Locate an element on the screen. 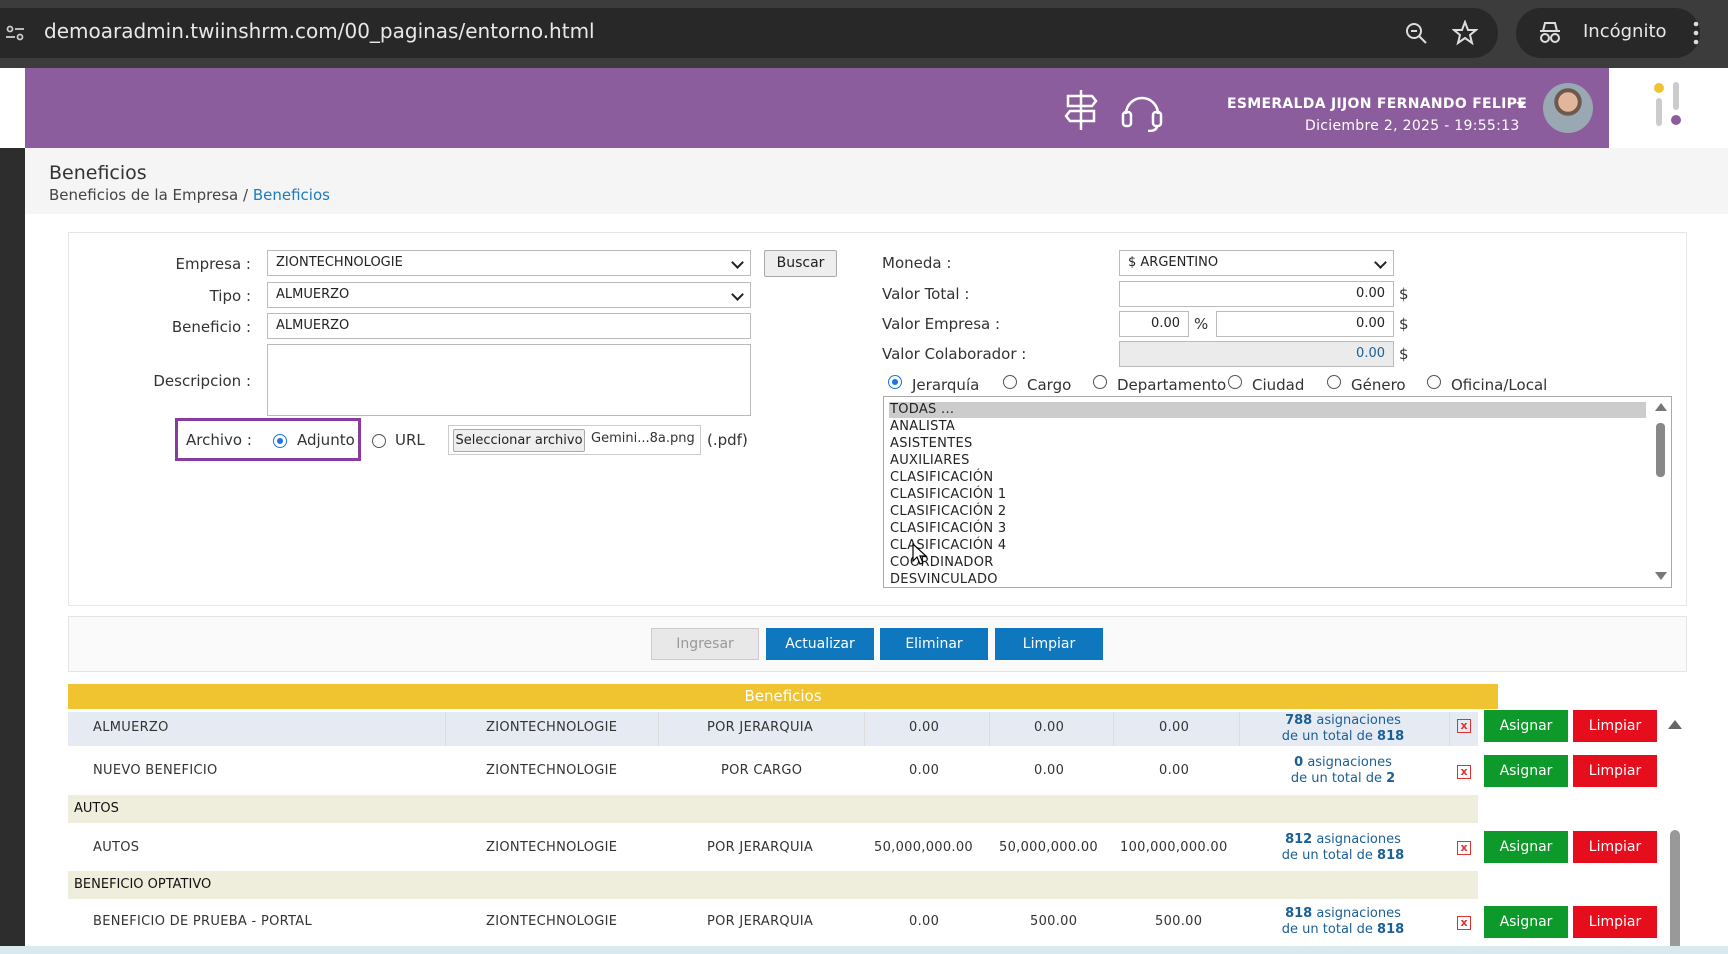  valor-total-input: 0.00 is located at coordinates (1256, 294).